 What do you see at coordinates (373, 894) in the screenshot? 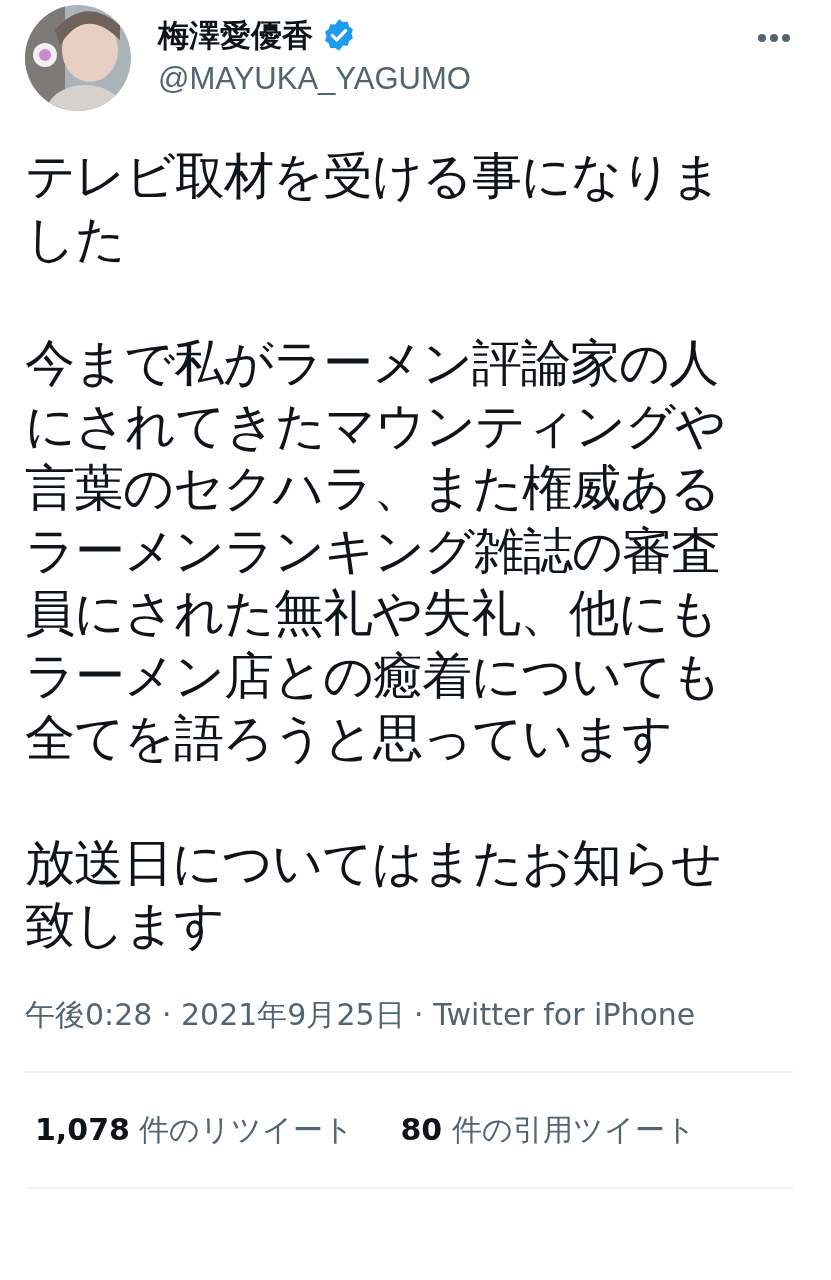
I see `tweet-text: 放送日についてはまたお知らせ 致します` at bounding box center [373, 894].